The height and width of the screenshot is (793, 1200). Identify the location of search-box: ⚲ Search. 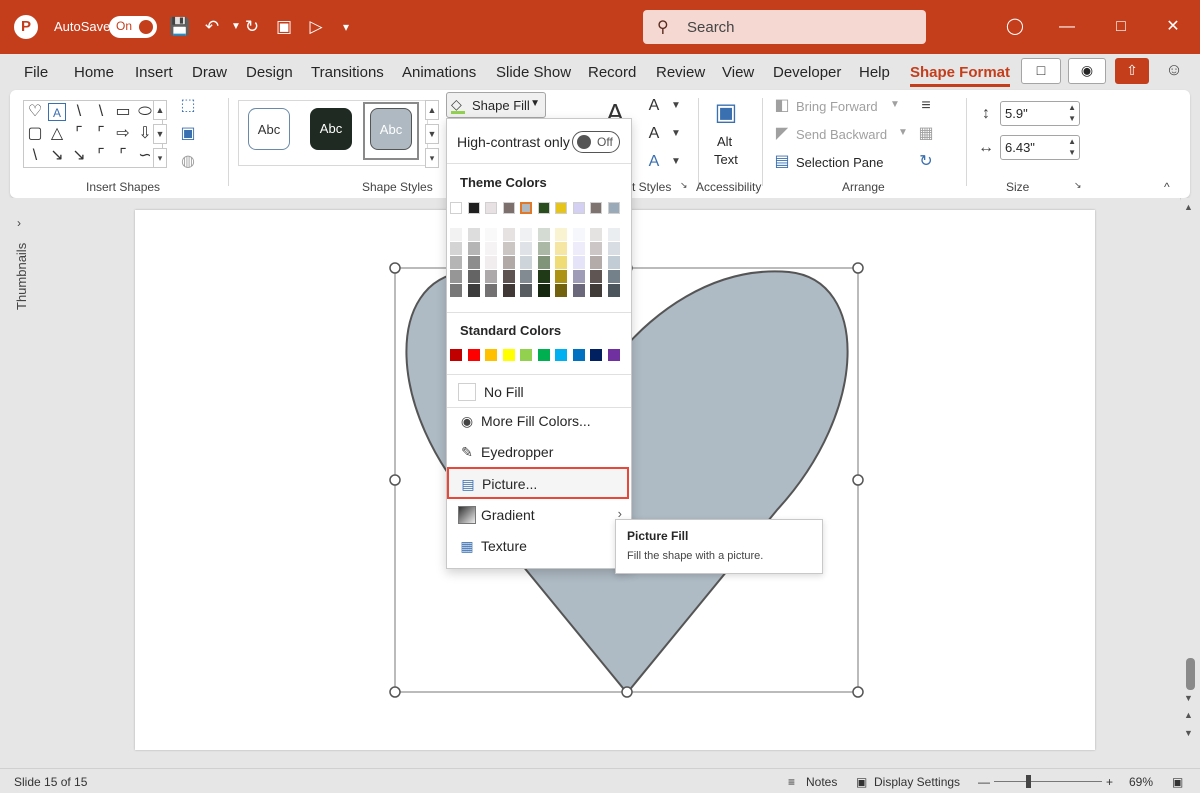
(784, 27).